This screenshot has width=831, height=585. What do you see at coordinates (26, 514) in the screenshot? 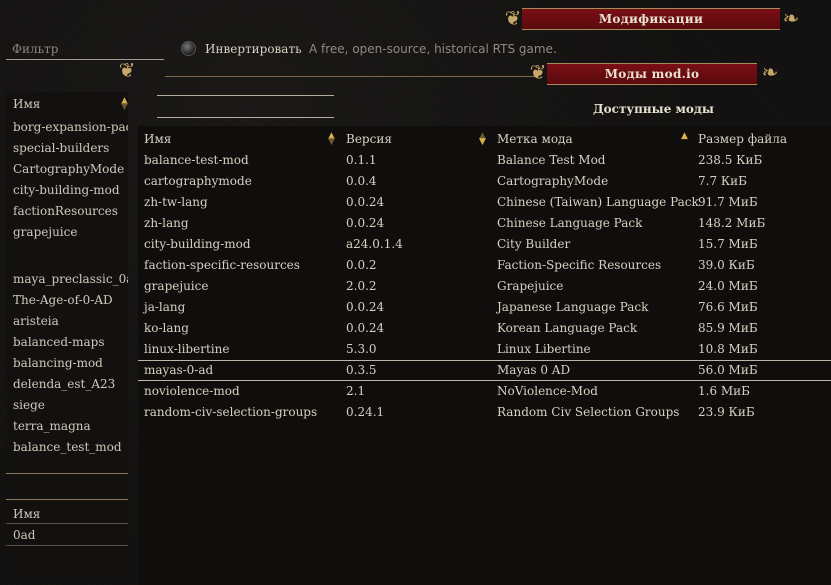
I see `enabled-mods-header: Имя` at bounding box center [26, 514].